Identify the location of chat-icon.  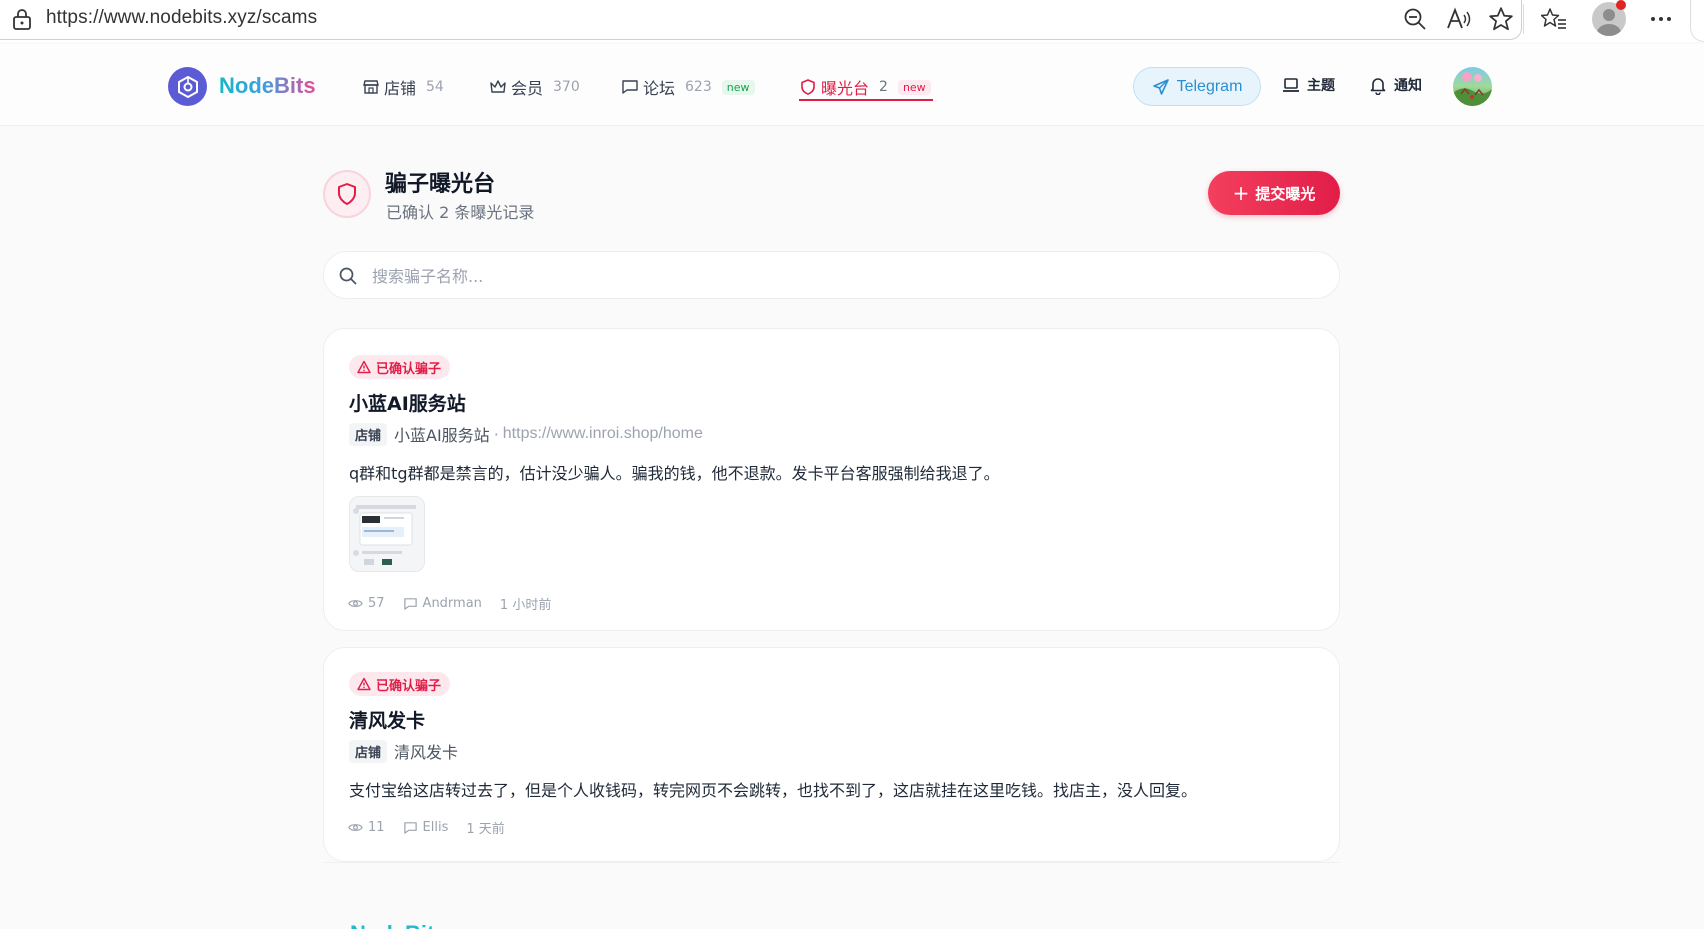
(630, 87).